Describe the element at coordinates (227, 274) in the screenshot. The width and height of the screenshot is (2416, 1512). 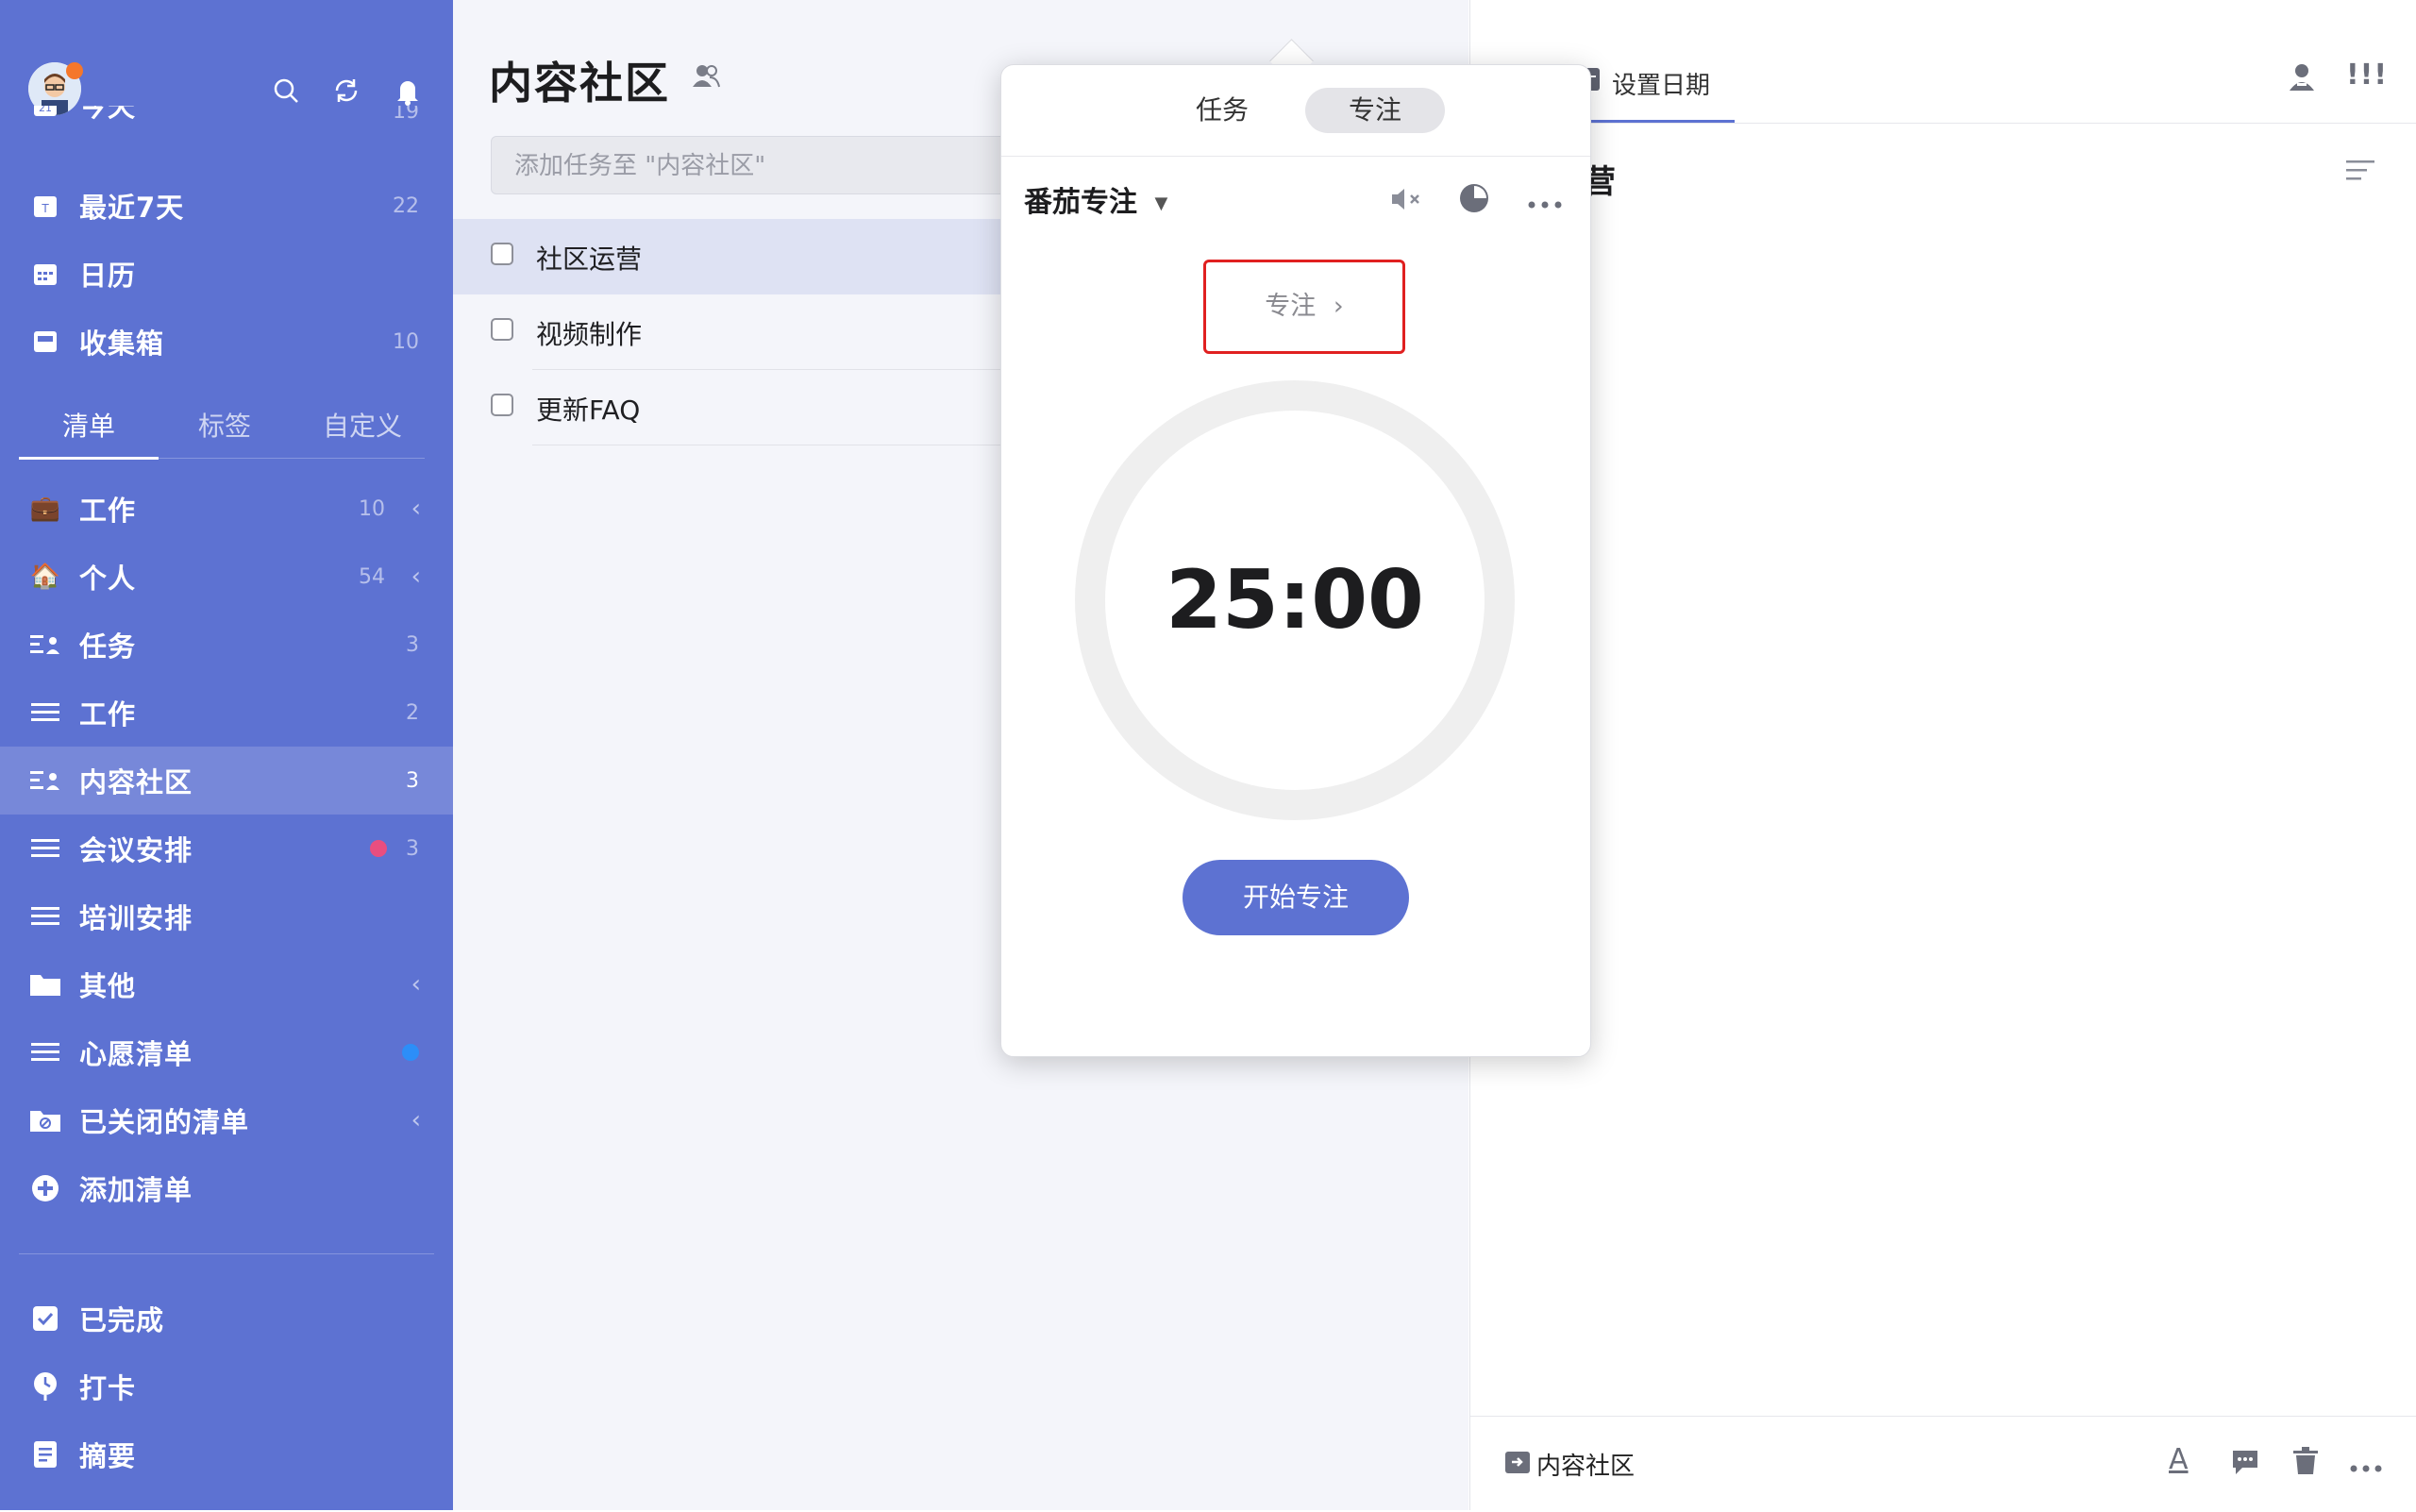
I see `smart-list-calendar: 日历` at that location.